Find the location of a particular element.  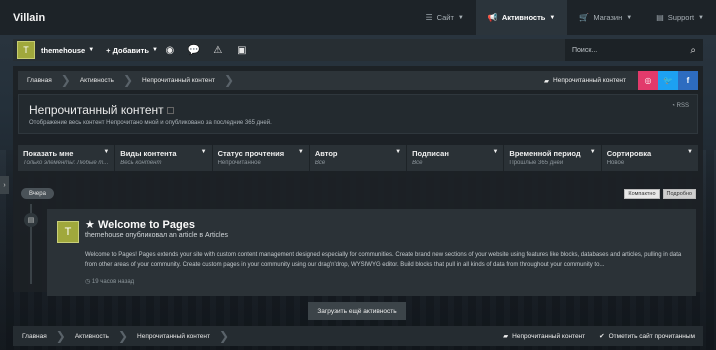

nav-item-activity: 📢 Активность ▼ is located at coordinates (521, 17).